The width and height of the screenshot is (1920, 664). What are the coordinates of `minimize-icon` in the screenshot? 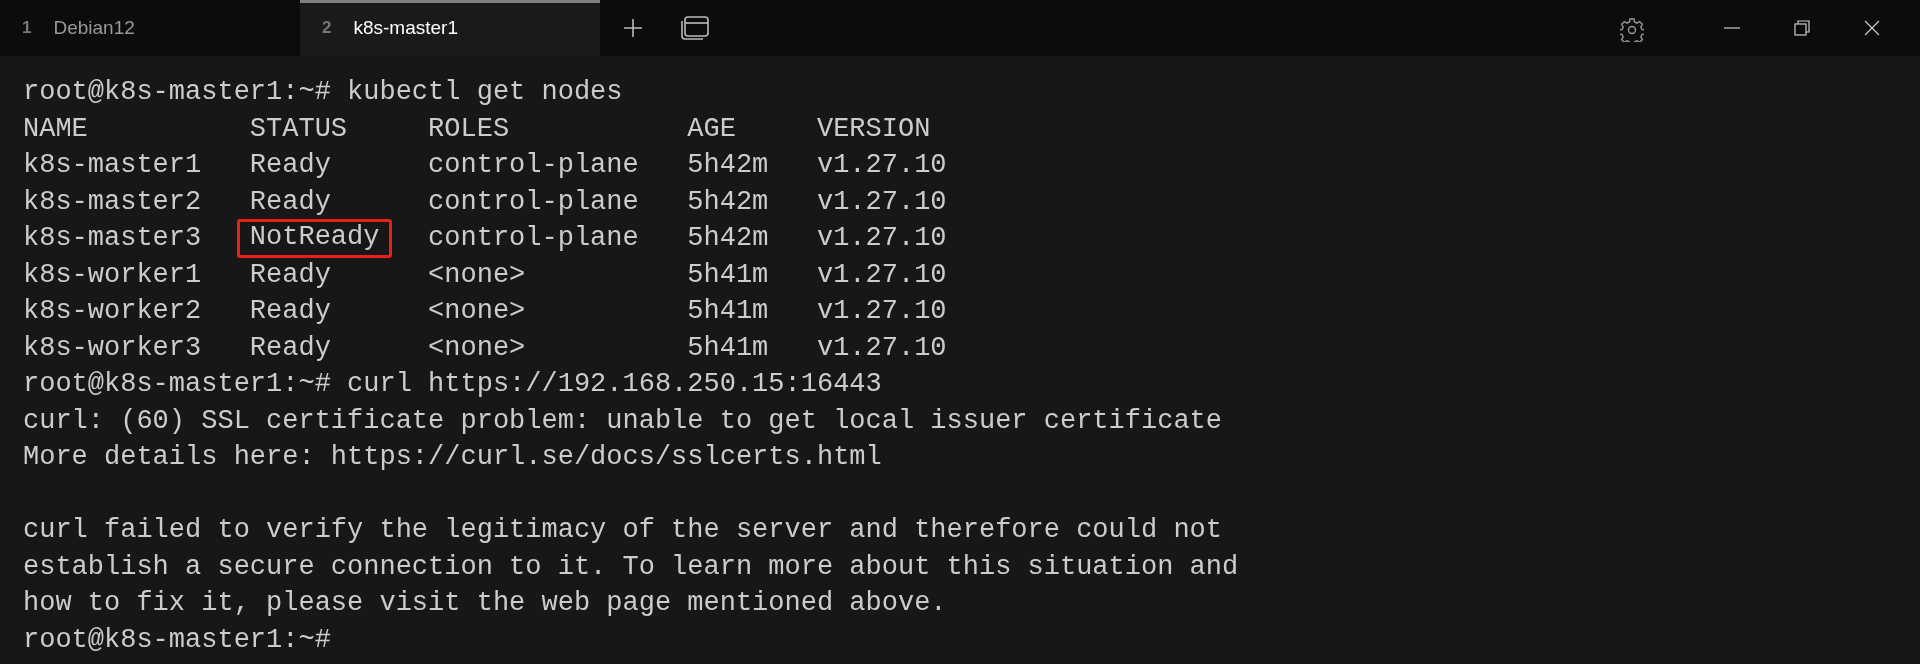 It's located at (1732, 28).